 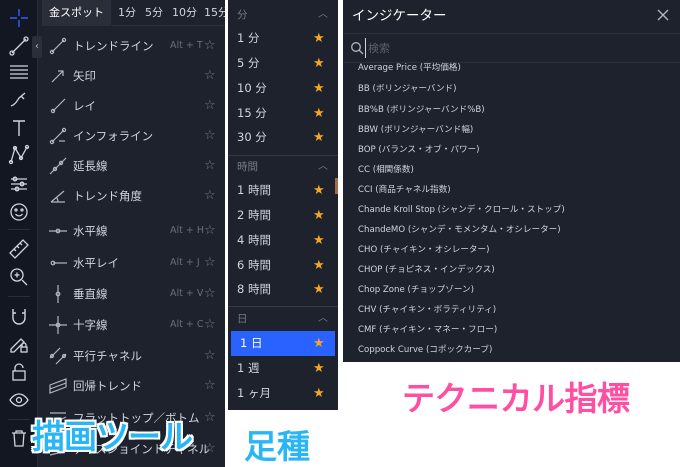 What do you see at coordinates (19, 372) in the screenshot?
I see `lock-icon` at bounding box center [19, 372].